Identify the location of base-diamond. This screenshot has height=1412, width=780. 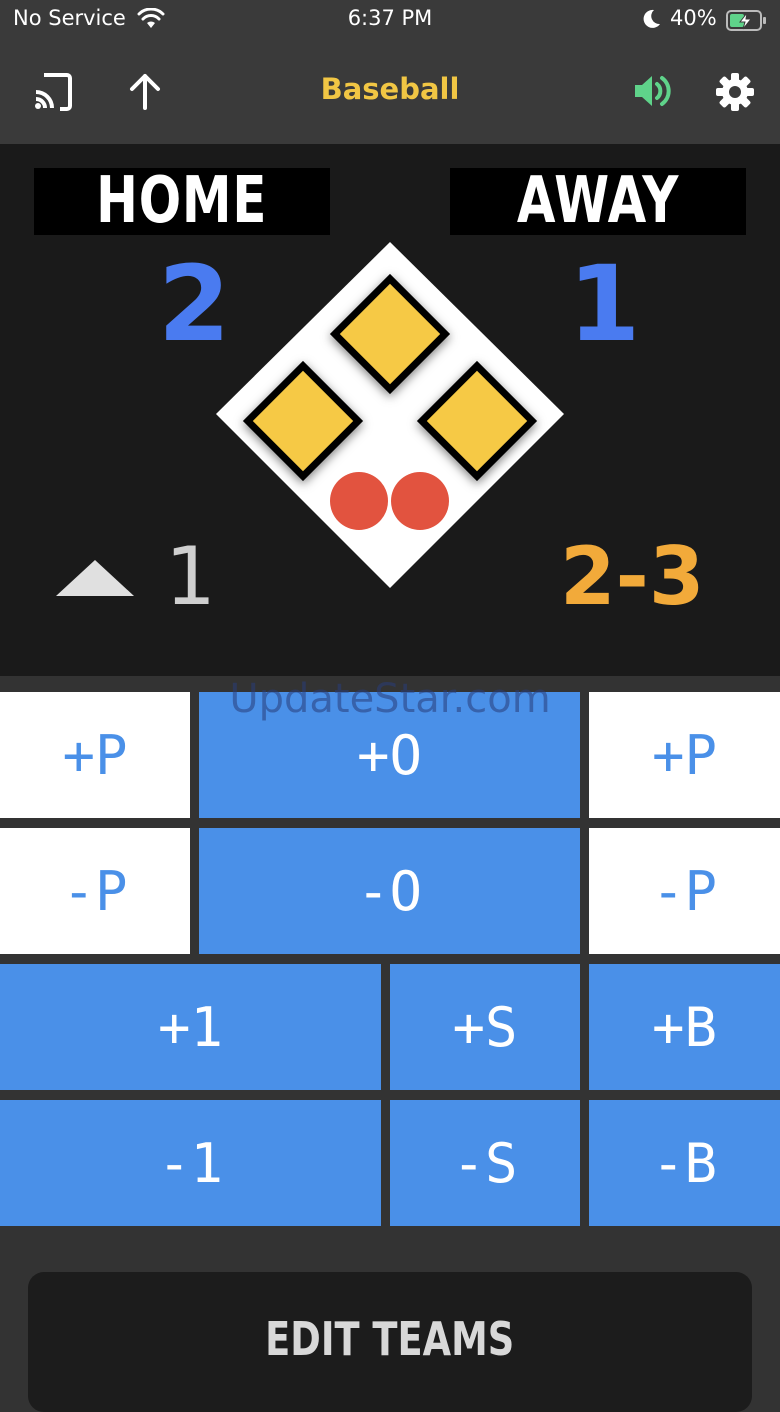
(390, 415).